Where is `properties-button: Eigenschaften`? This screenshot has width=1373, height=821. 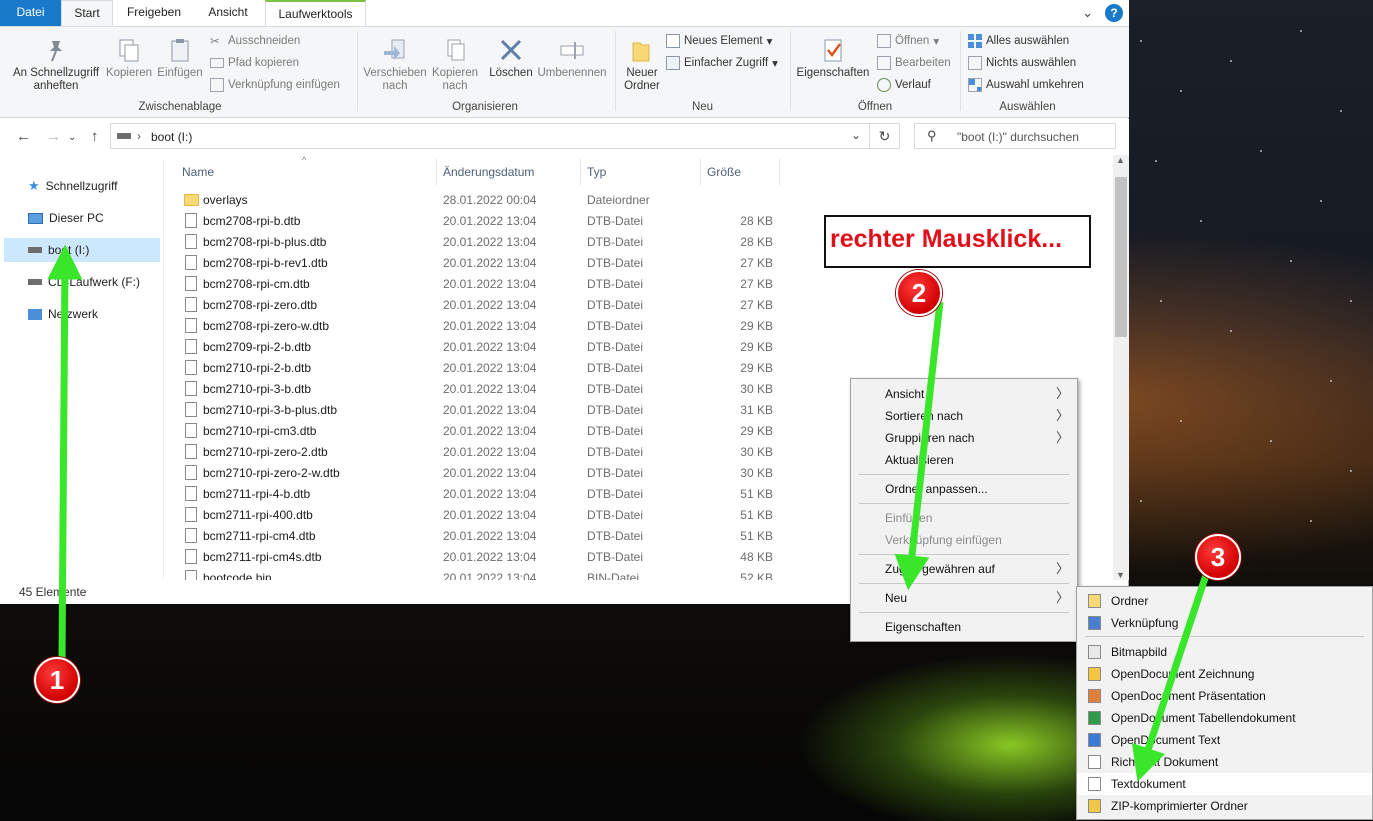
properties-button: Eigenschaften is located at coordinates (833, 58).